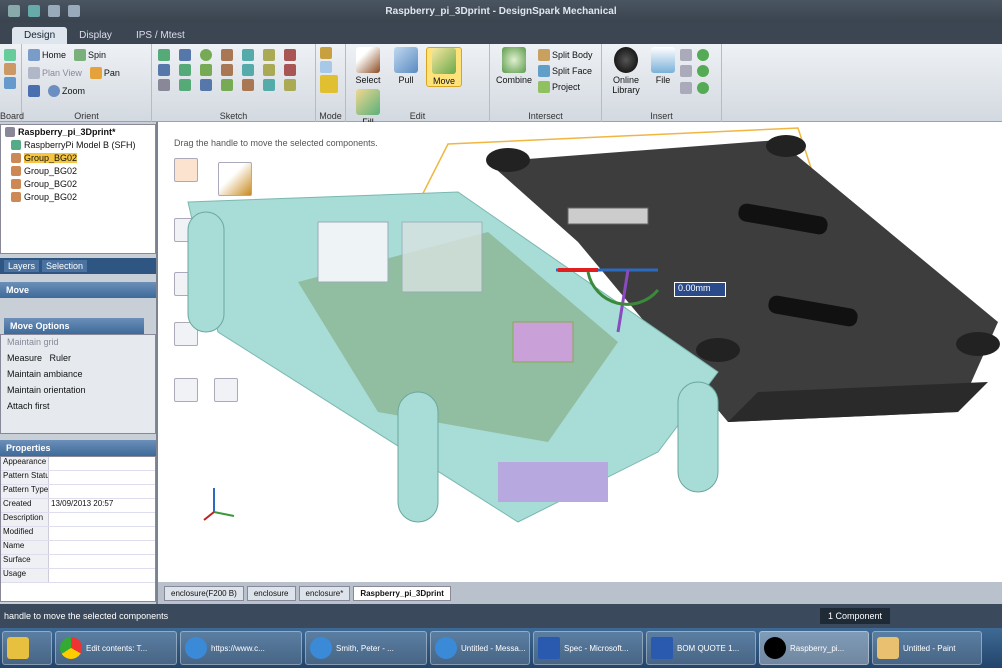  Describe the element at coordinates (271, 593) in the screenshot. I see `doc-tab: enclosure` at that location.